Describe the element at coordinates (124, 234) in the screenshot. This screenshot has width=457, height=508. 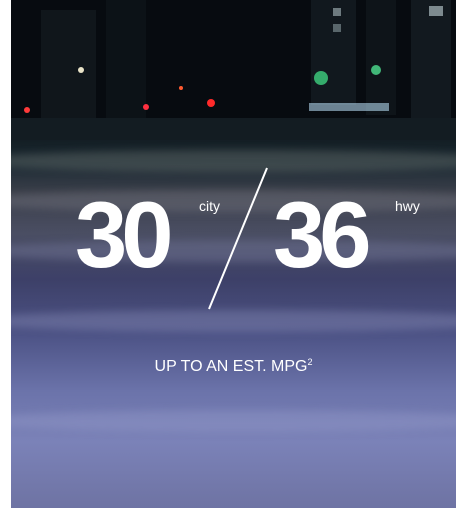
I see `city-mpg-value: 30` at that location.